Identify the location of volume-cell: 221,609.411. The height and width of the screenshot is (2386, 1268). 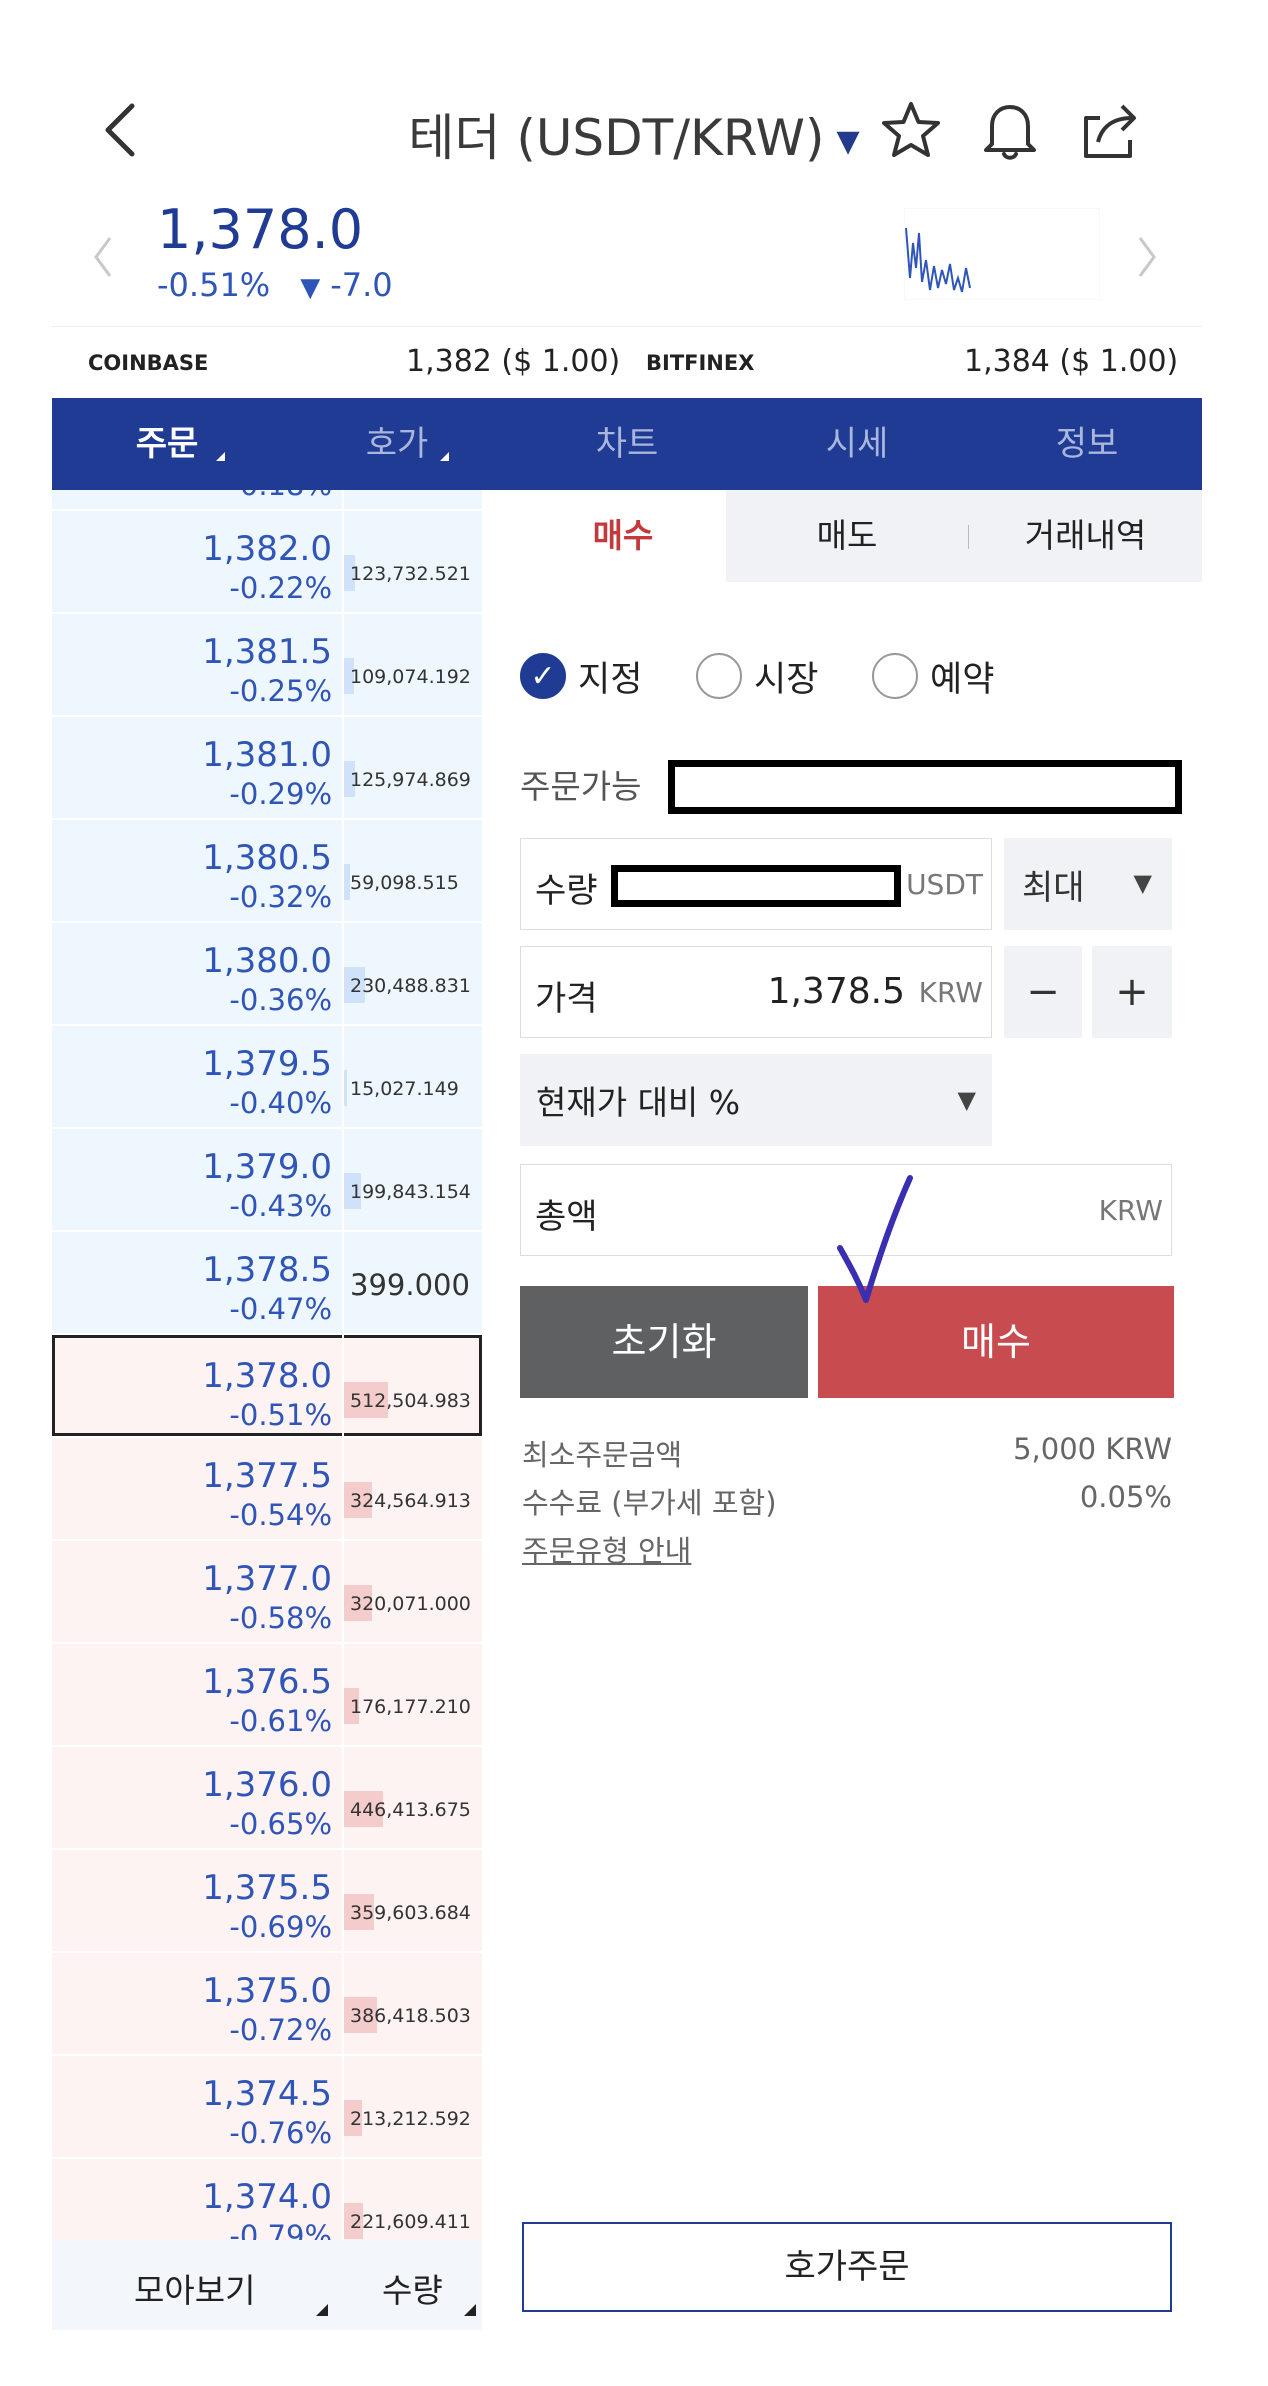
(413, 2199).